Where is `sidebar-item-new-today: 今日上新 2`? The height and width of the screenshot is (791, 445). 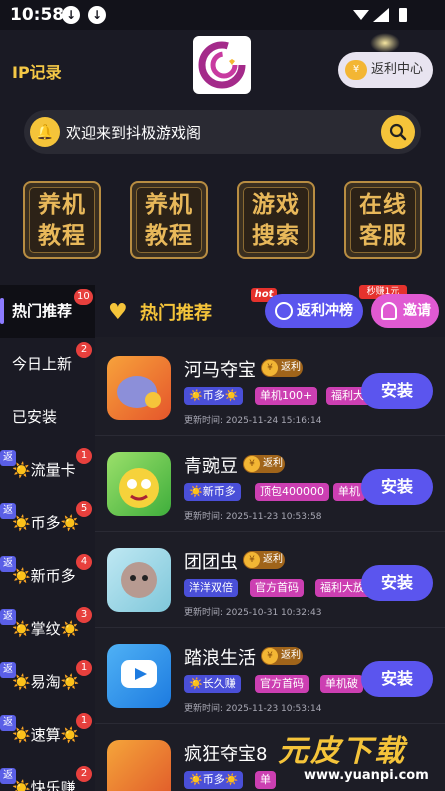
sidebar-item-new-today: 今日上新 2 is located at coordinates (47, 364).